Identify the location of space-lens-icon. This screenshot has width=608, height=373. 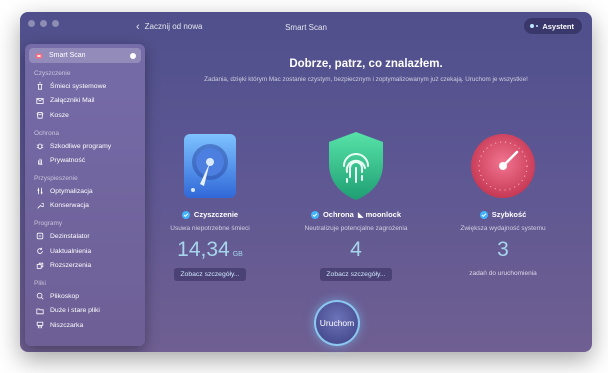
(39, 296).